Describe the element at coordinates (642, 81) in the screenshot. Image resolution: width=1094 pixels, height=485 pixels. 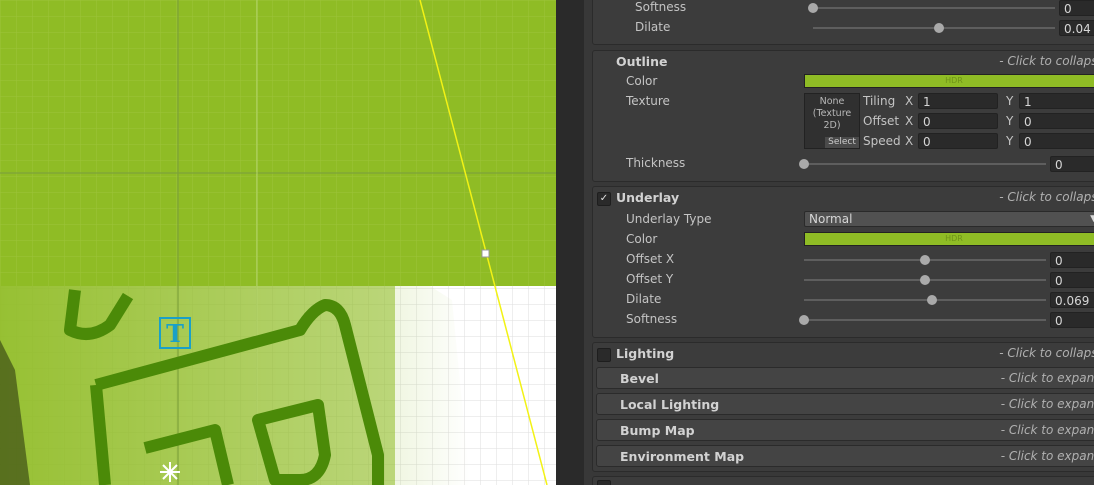
I see `outline-color-label: Color` at that location.